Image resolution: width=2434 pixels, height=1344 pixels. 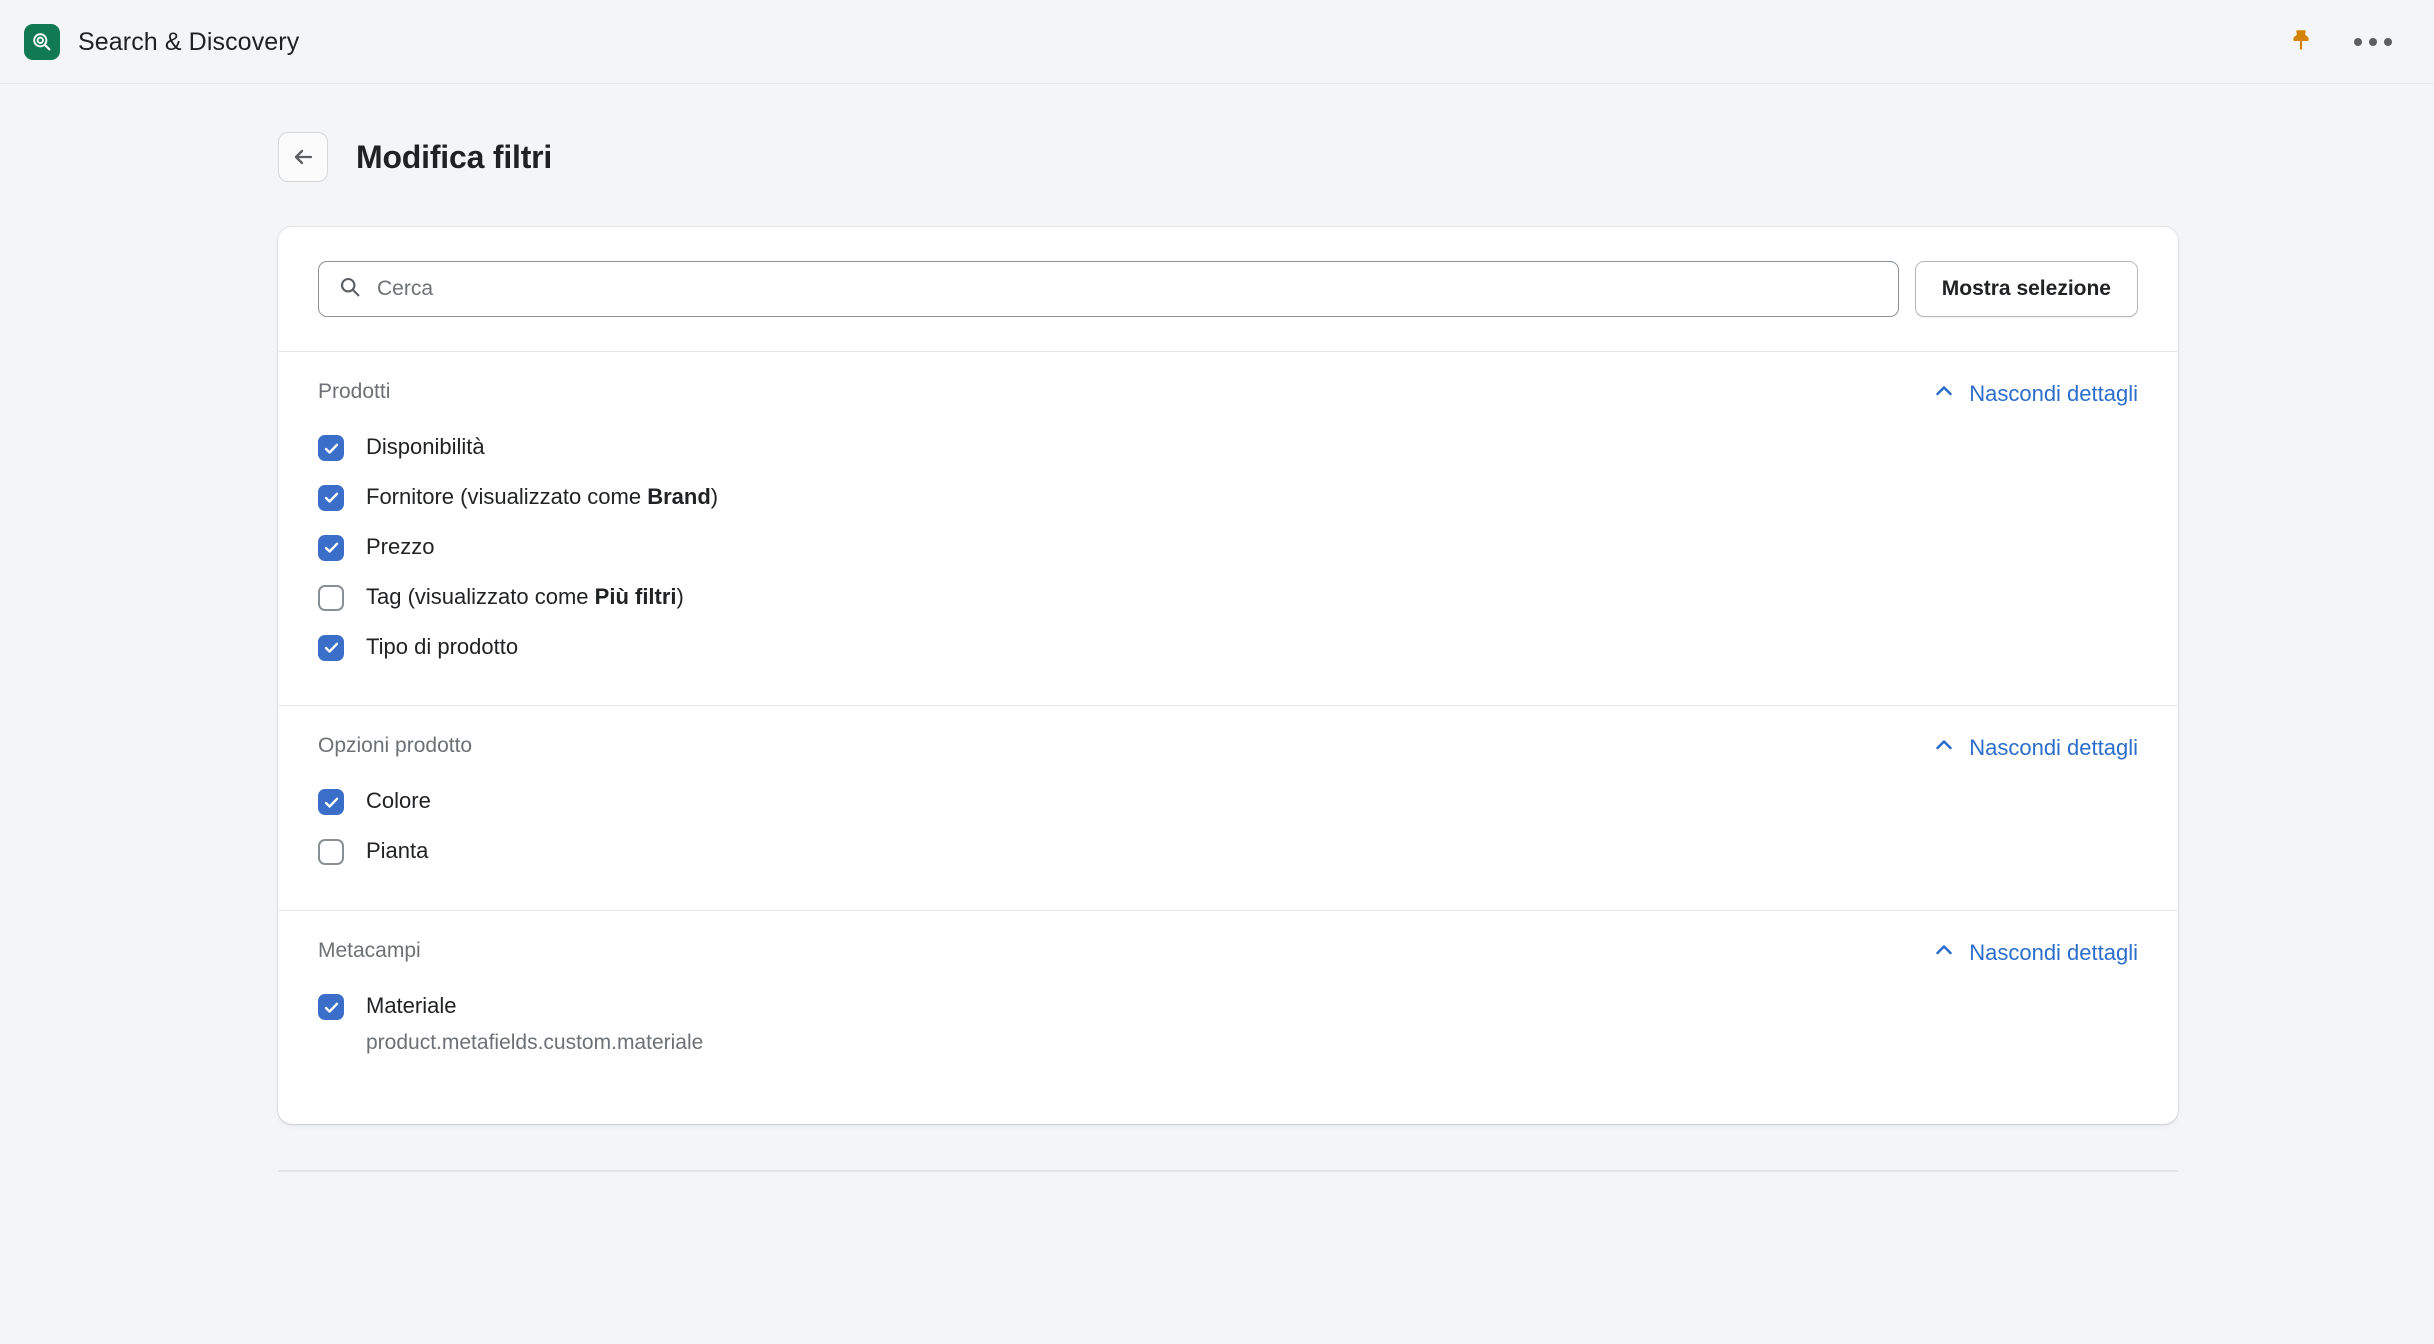 I want to click on filter-checkbox-row: Pianta, so click(x=1228, y=851).